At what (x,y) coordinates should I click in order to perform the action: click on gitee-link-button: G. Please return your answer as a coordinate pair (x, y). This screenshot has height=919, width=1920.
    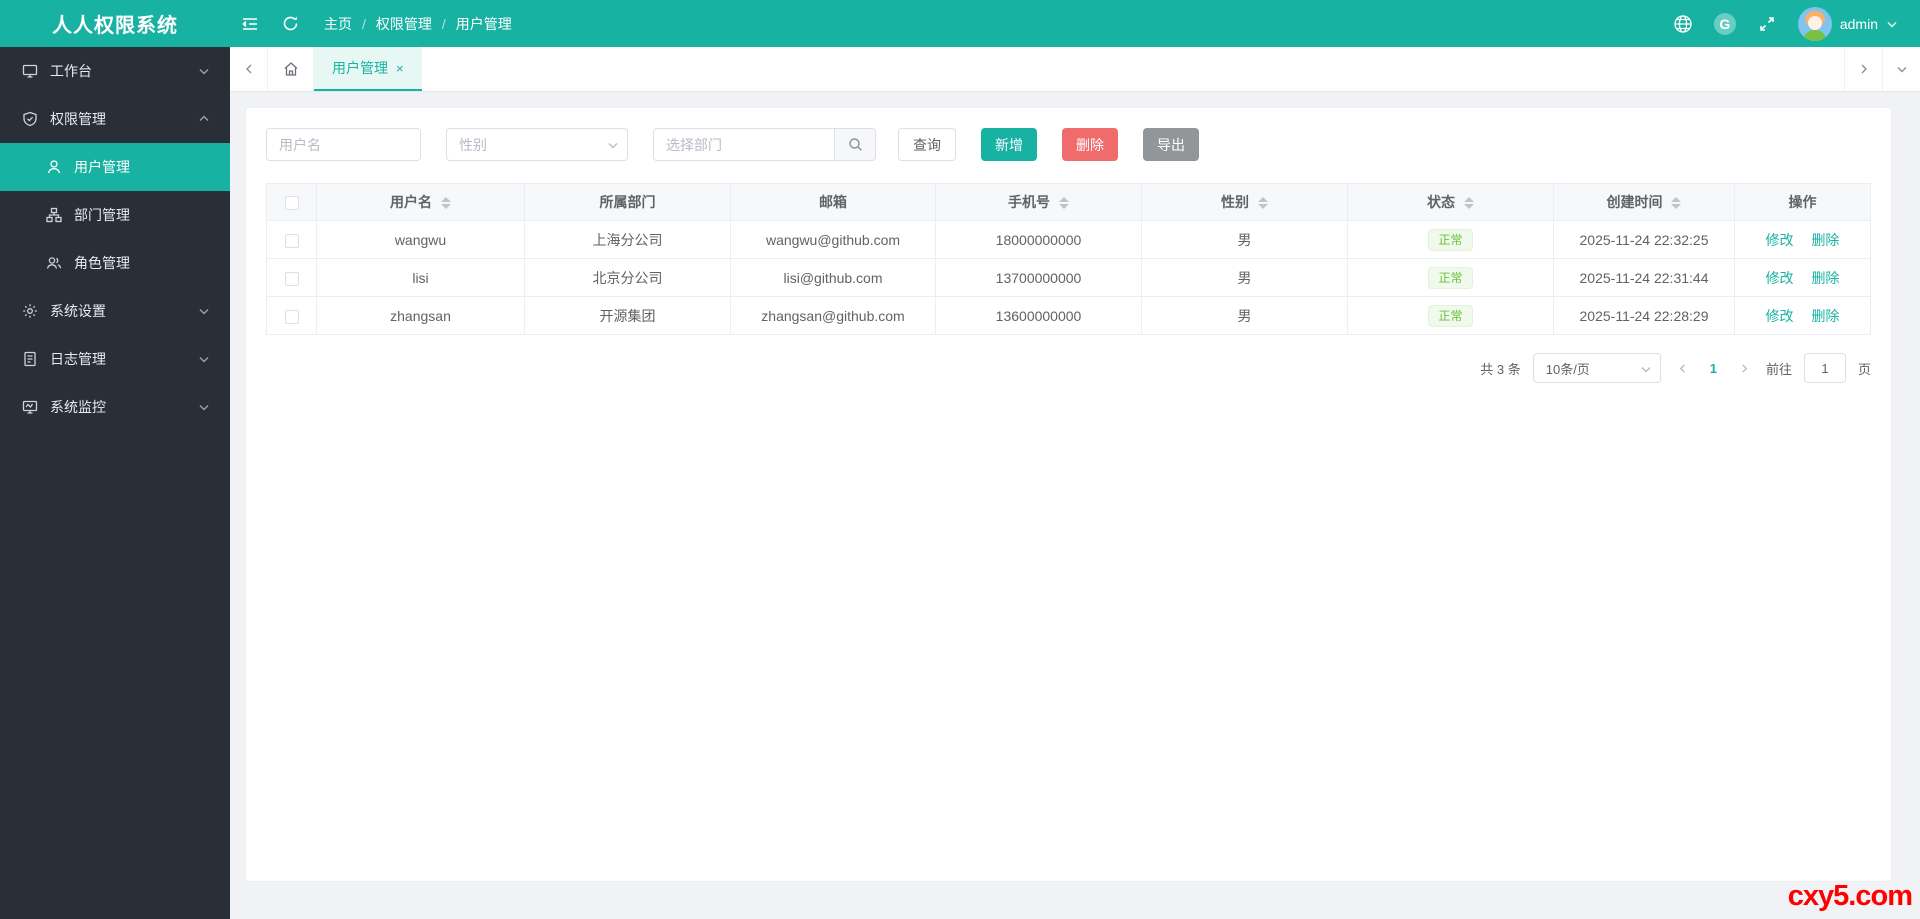
    Looking at the image, I should click on (1725, 23).